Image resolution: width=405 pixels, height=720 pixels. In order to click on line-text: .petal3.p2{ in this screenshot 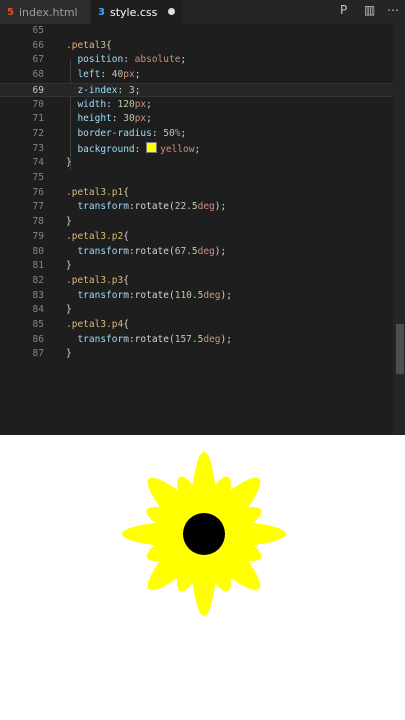, I will do `click(97, 236)`.